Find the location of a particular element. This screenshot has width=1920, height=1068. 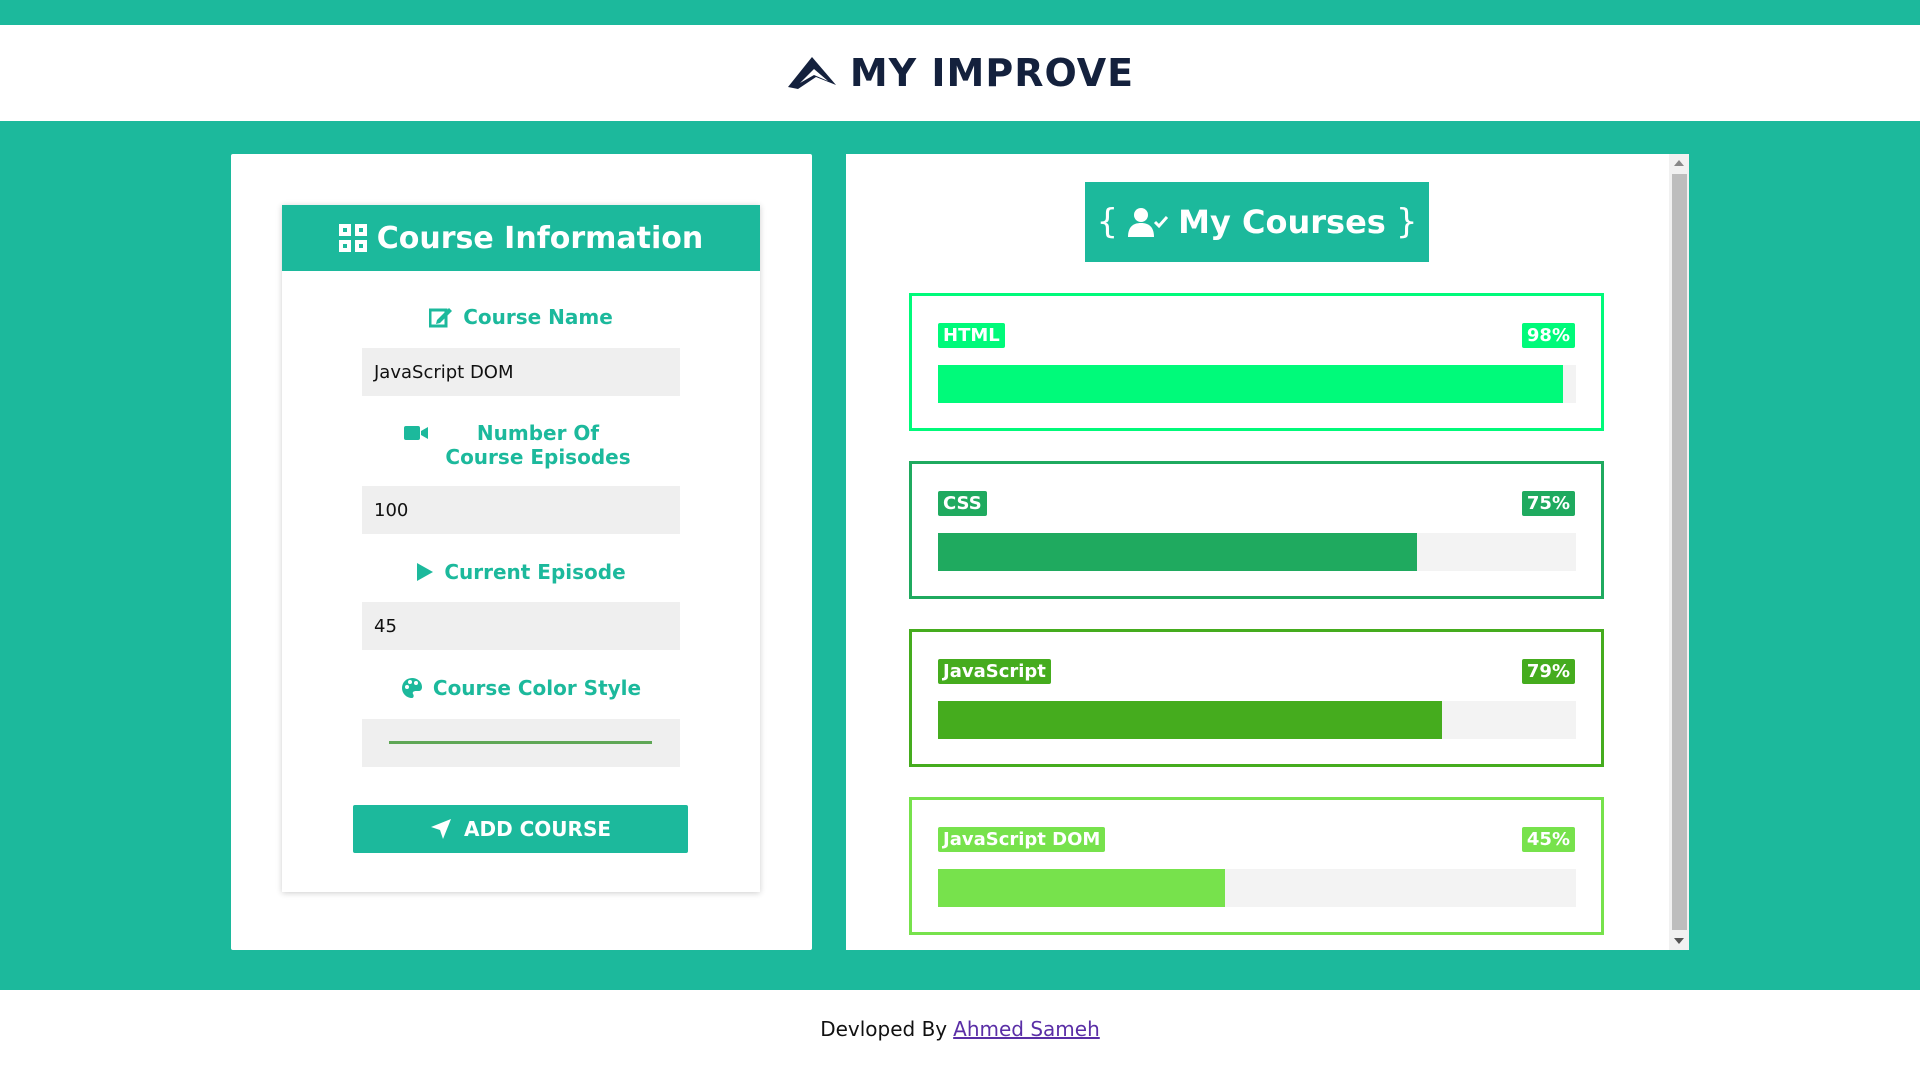

author-link: Ahmed Sameh is located at coordinates (1026, 1029).